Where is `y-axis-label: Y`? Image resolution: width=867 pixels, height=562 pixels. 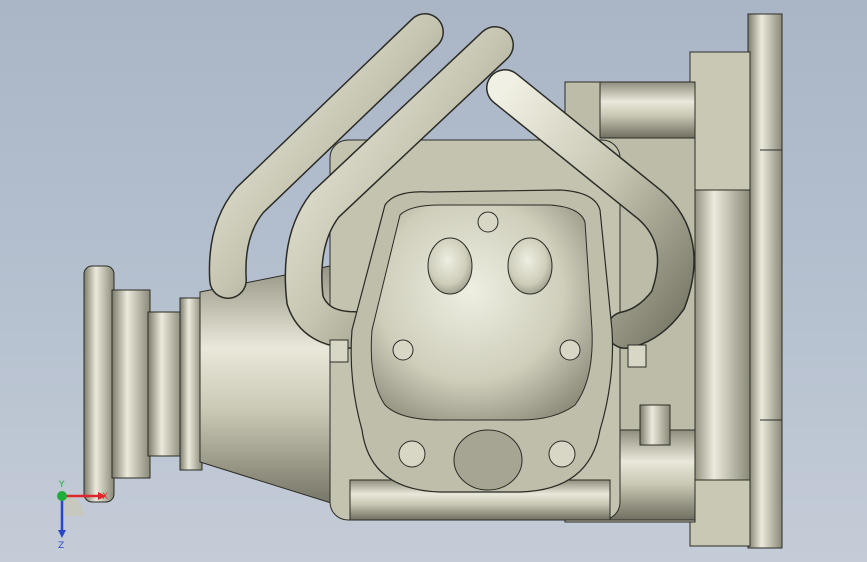
y-axis-label: Y is located at coordinates (61, 485).